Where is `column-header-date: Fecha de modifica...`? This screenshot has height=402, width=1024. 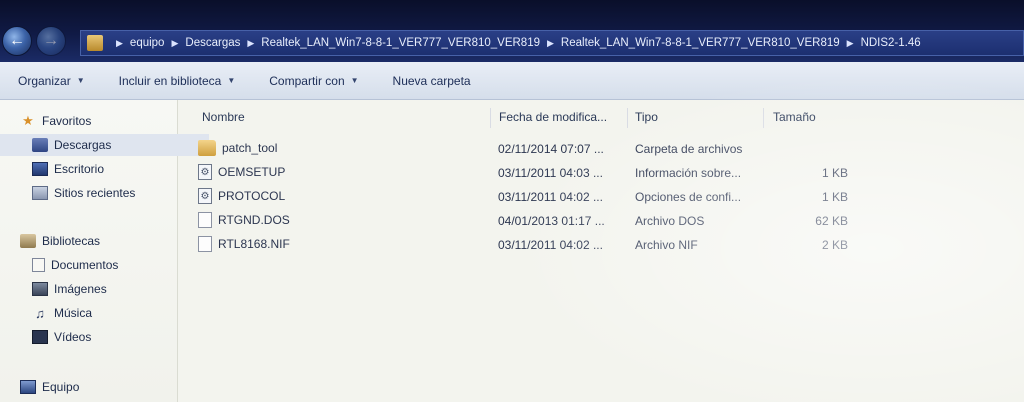 column-header-date: Fecha de modifica... is located at coordinates (553, 117).